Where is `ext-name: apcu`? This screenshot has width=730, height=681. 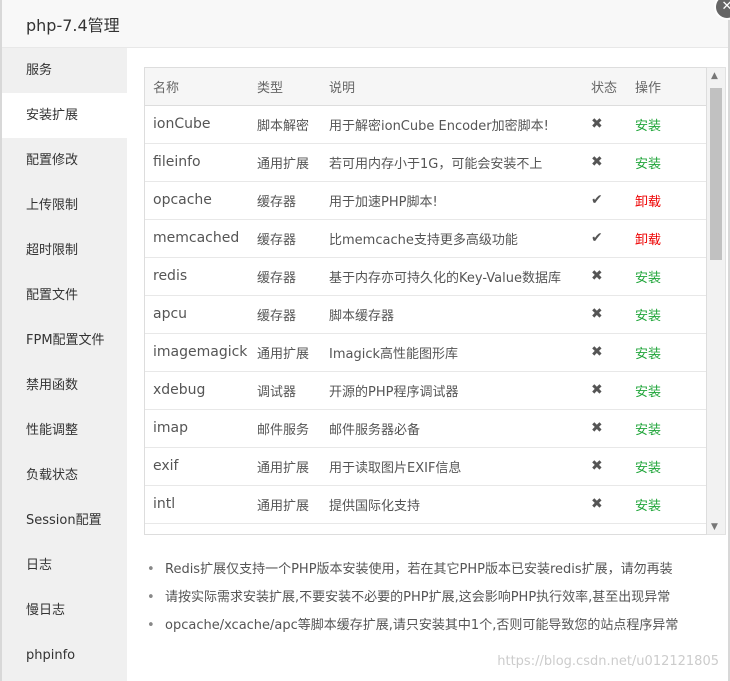 ext-name: apcu is located at coordinates (197, 314).